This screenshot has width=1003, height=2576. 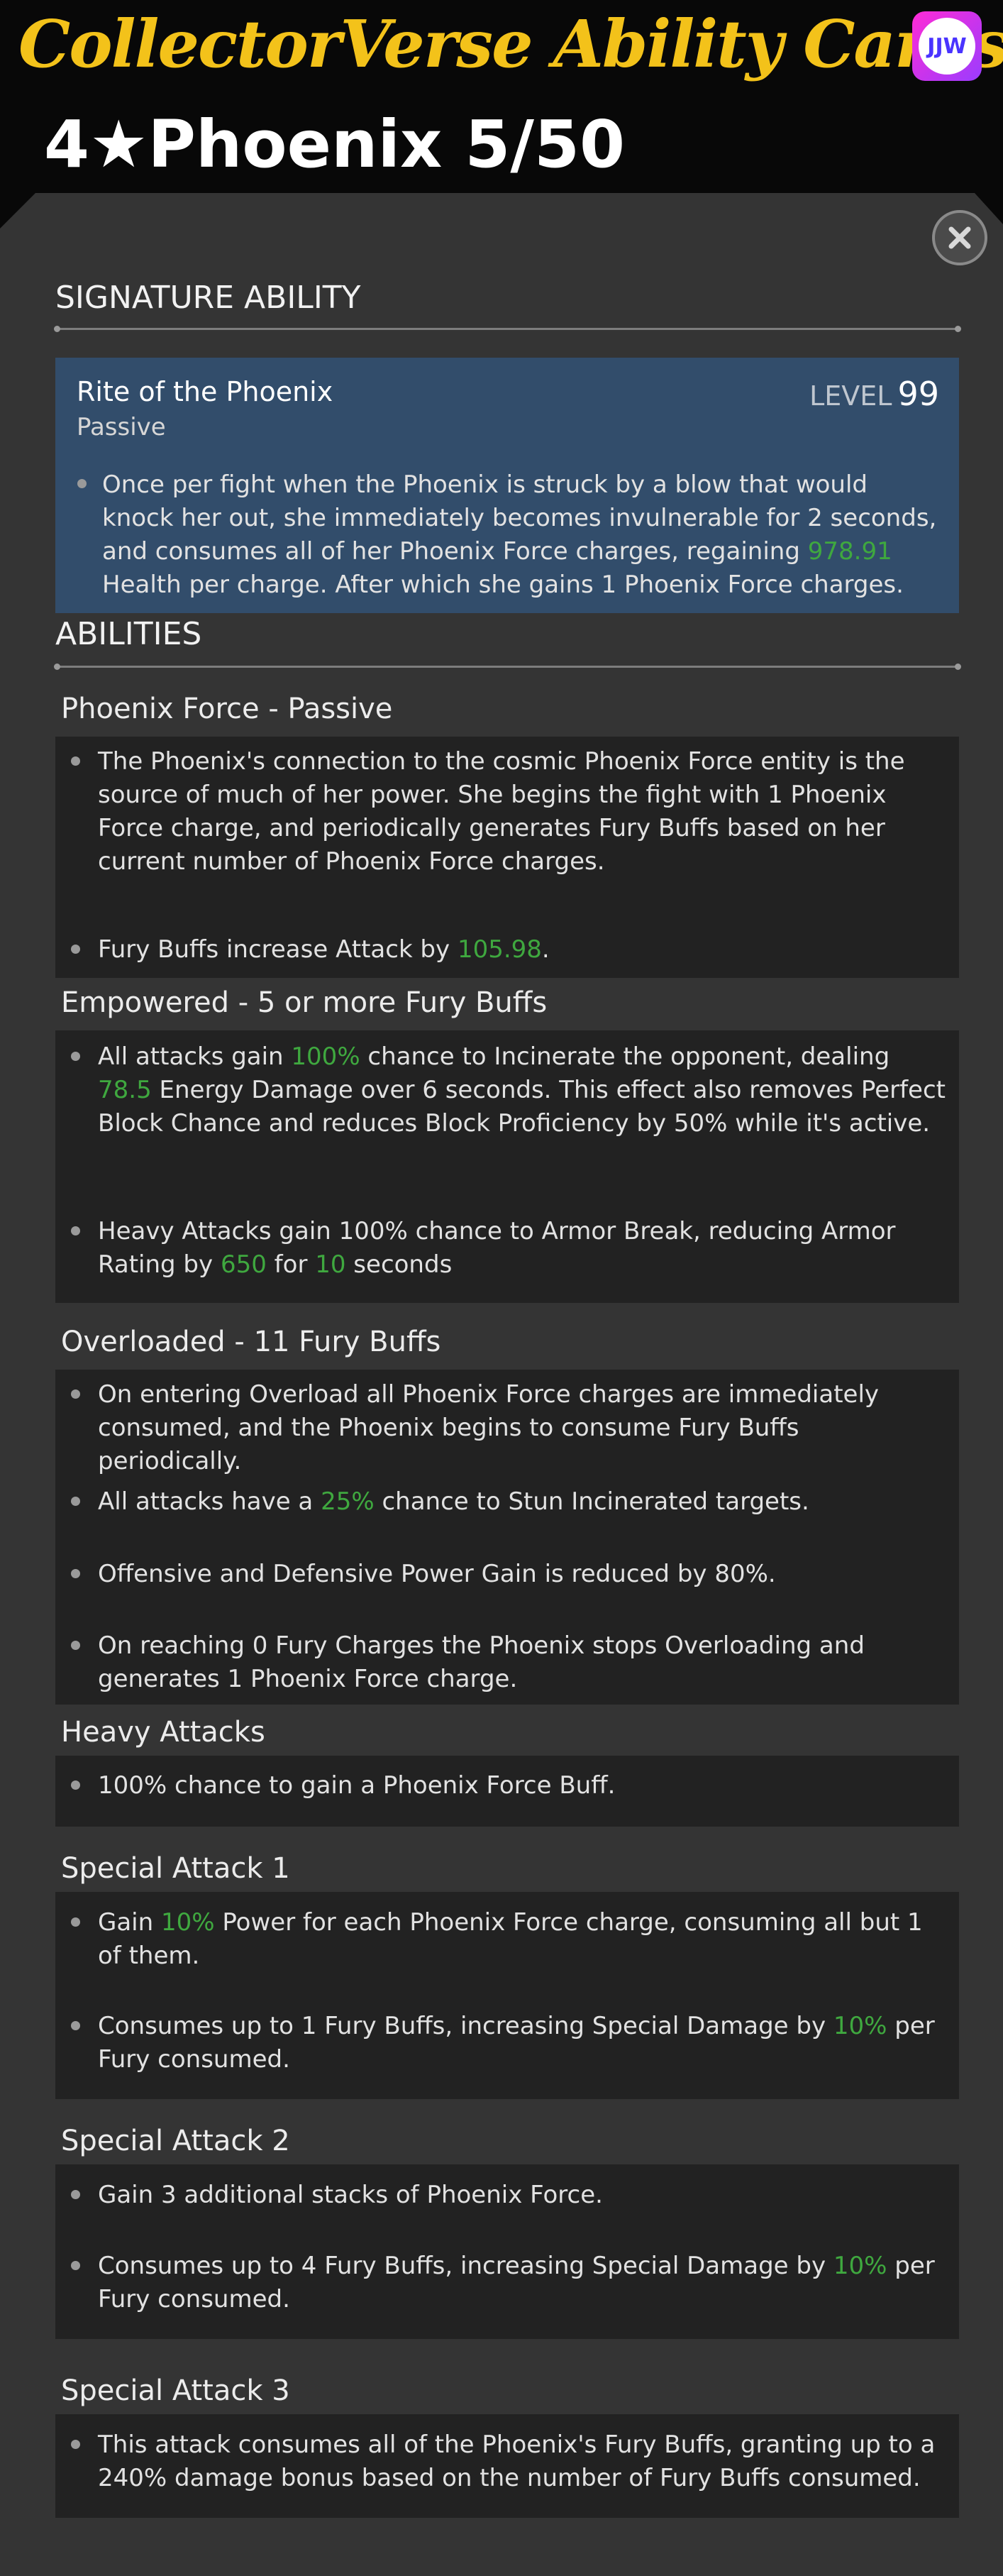 I want to click on ability-section-title: Phoenix Force - Passive, so click(x=227, y=709).